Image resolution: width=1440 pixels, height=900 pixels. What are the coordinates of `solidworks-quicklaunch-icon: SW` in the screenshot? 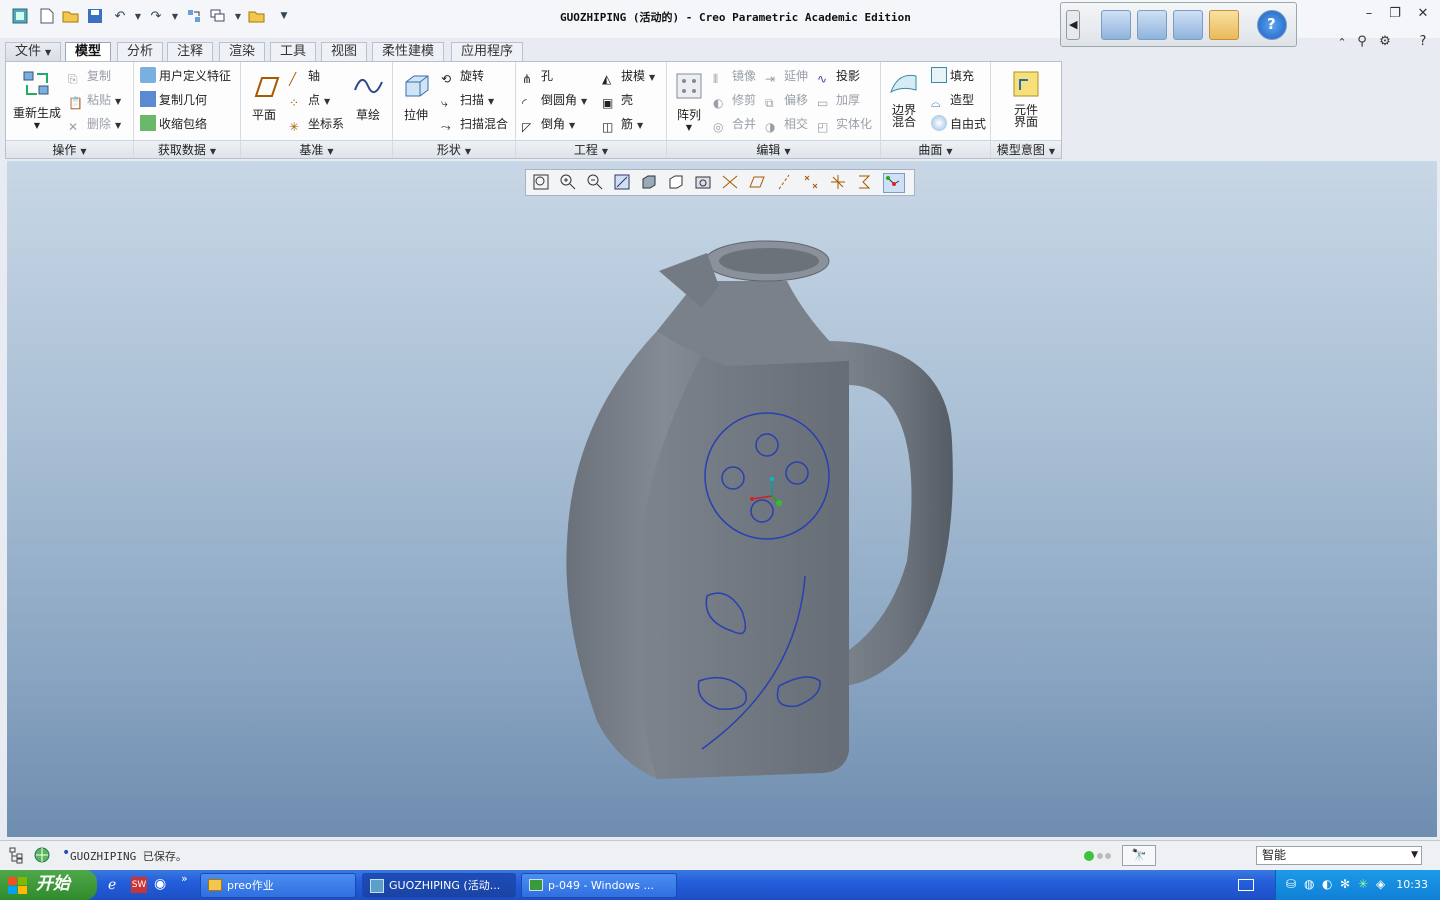 It's located at (139, 885).